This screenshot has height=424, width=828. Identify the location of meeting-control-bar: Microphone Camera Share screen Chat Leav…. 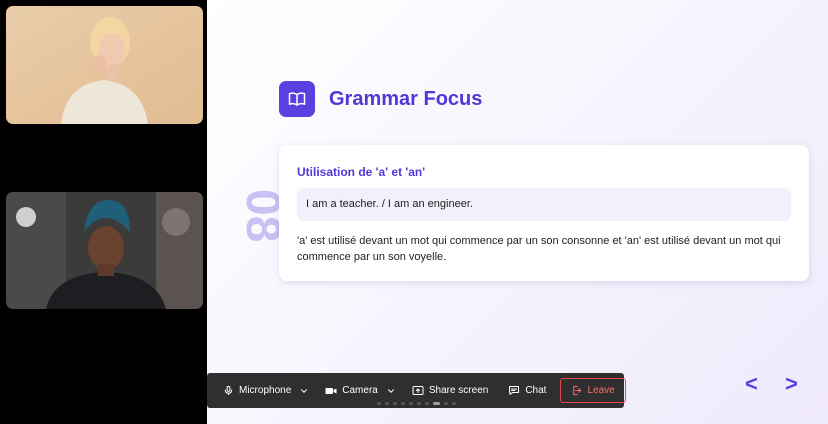
(416, 390).